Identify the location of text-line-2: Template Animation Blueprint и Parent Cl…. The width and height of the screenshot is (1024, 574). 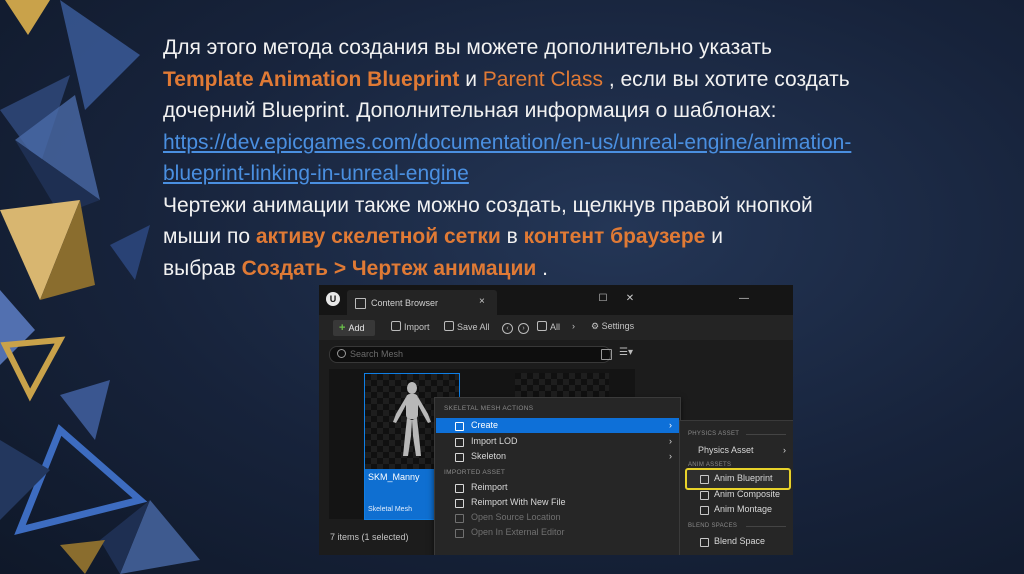
(588, 80).